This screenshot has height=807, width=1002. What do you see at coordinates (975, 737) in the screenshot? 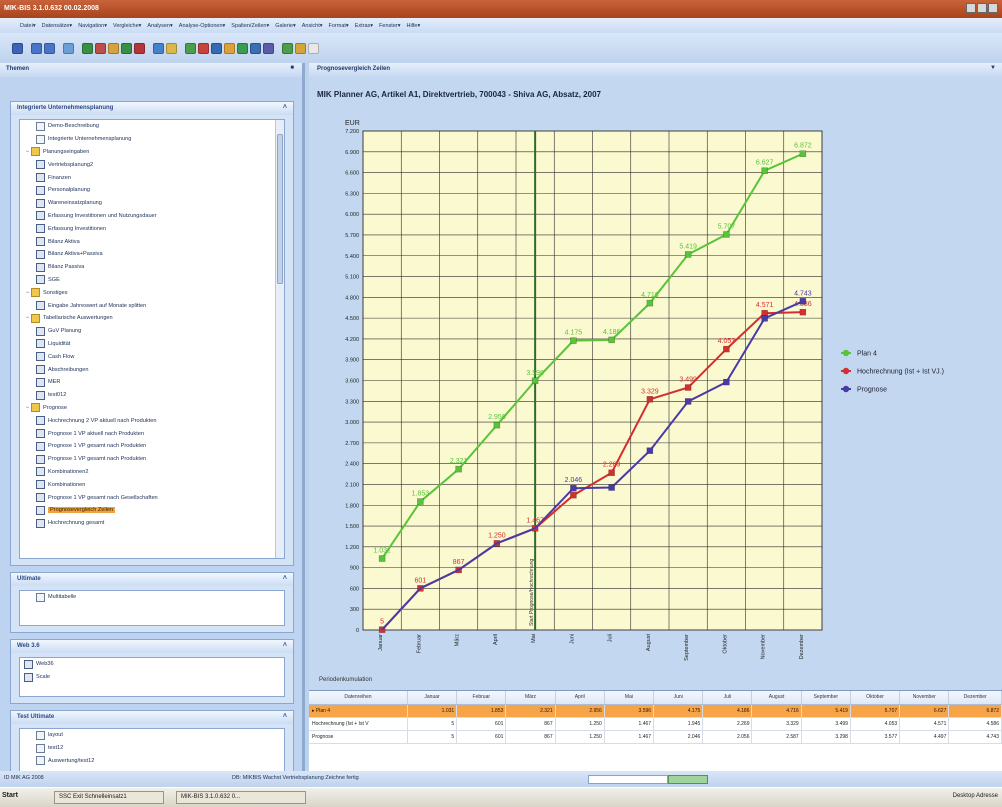
I see `table-cell: 4.743` at bounding box center [975, 737].